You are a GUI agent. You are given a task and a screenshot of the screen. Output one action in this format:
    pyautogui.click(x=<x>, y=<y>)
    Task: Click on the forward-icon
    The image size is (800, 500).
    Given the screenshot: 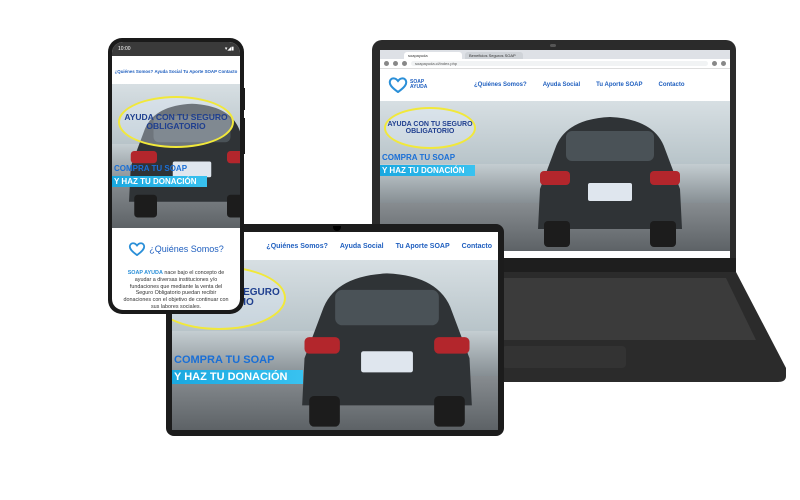 What is the action you would take?
    pyautogui.click(x=395, y=63)
    